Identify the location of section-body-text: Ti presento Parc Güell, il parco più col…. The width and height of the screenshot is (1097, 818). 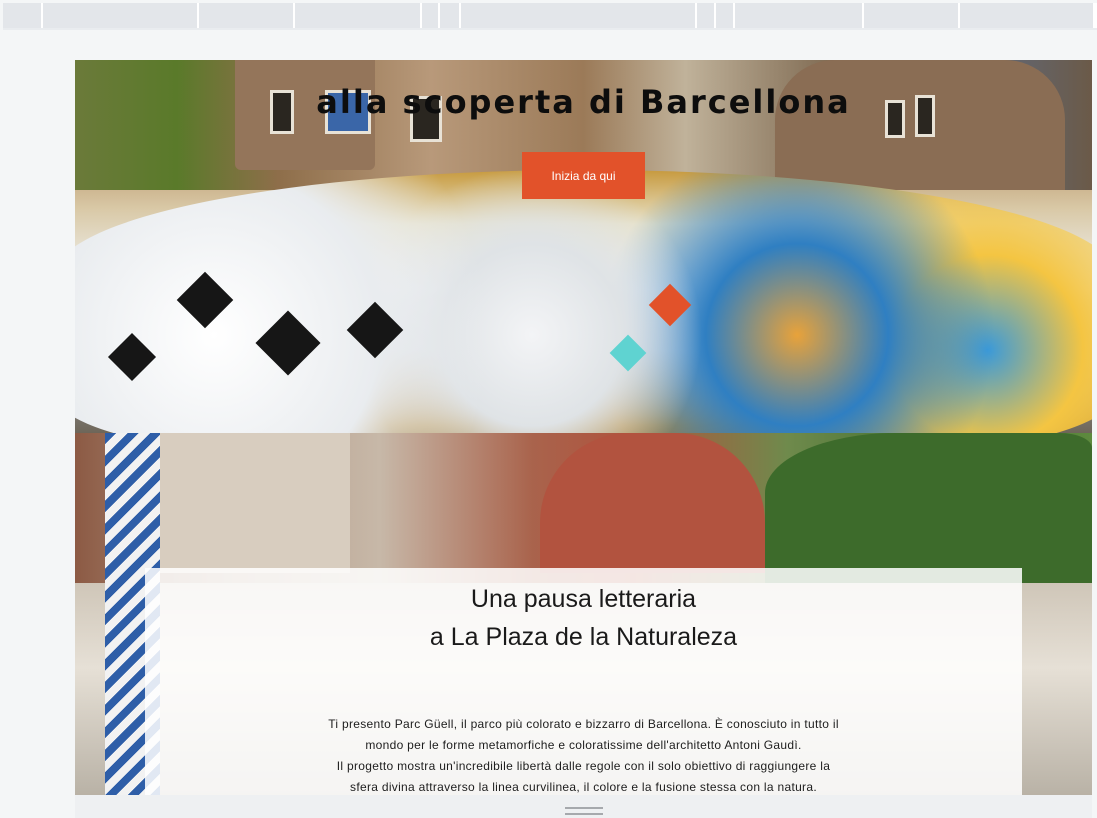
(583, 754).